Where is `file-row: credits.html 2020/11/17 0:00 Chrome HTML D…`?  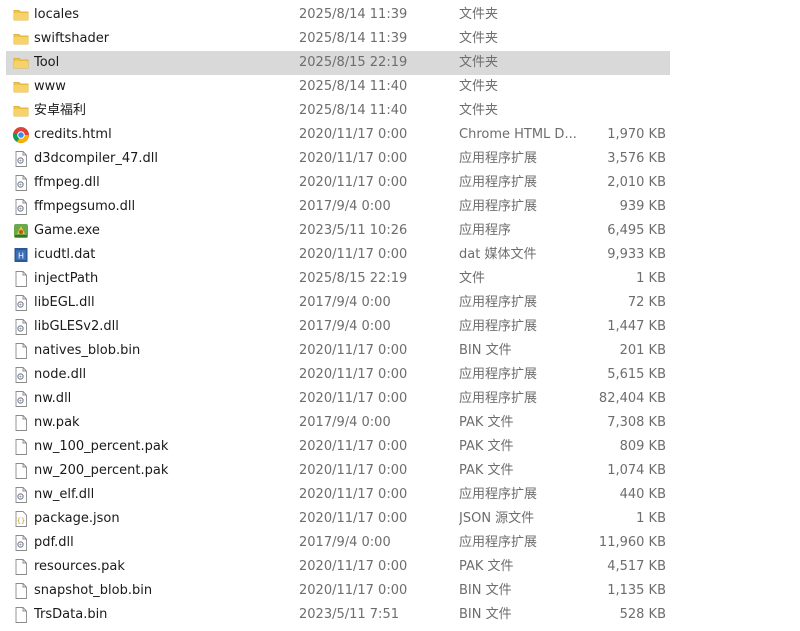 file-row: credits.html 2020/11/17 0:00 Chrome HTML D… is located at coordinates (338, 135).